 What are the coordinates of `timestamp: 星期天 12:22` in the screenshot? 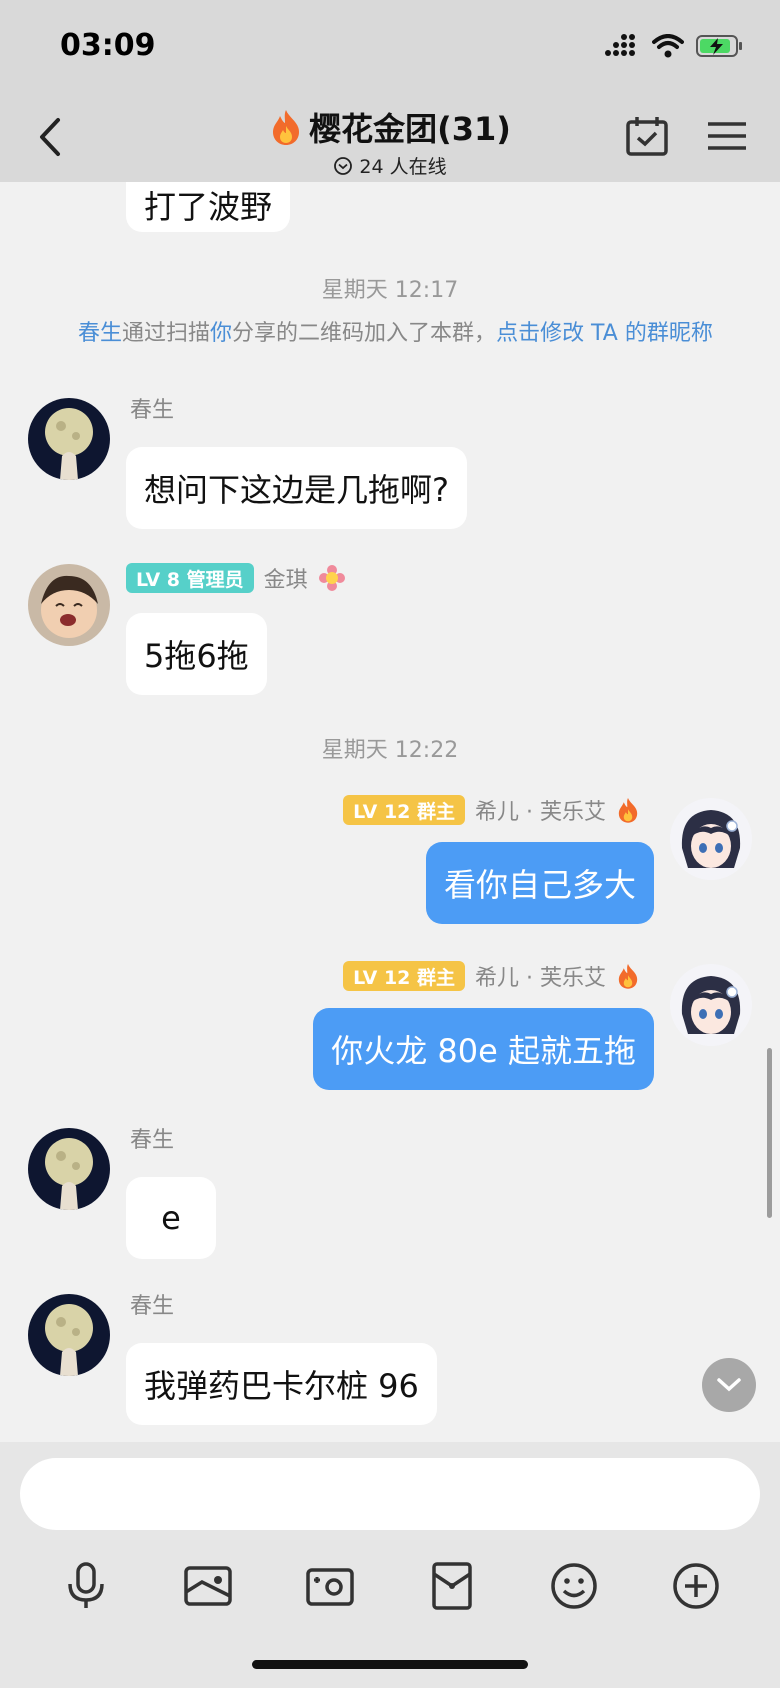 It's located at (390, 750).